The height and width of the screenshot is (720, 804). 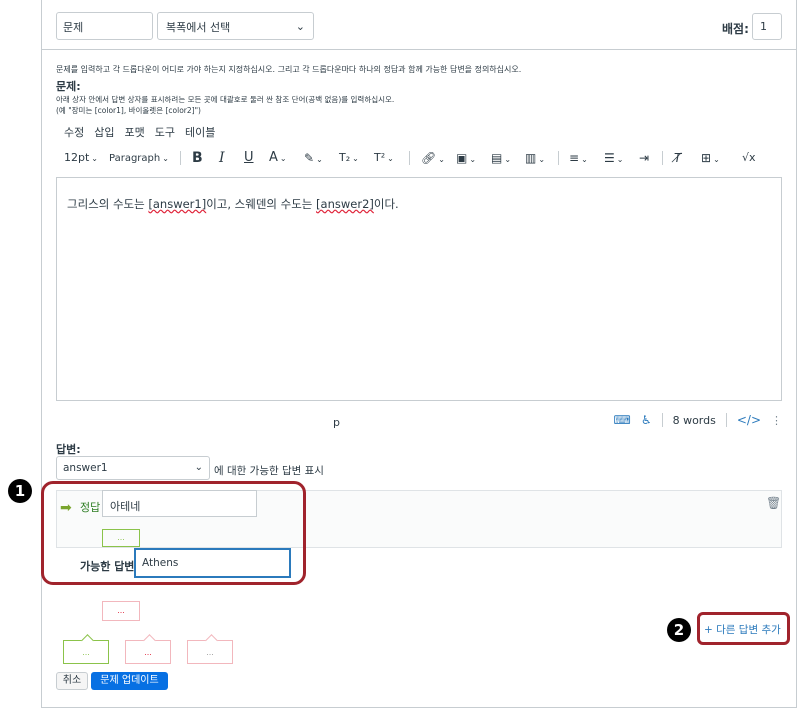 What do you see at coordinates (139, 158) in the screenshot?
I see `block-format-select: Paragraph ⌄` at bounding box center [139, 158].